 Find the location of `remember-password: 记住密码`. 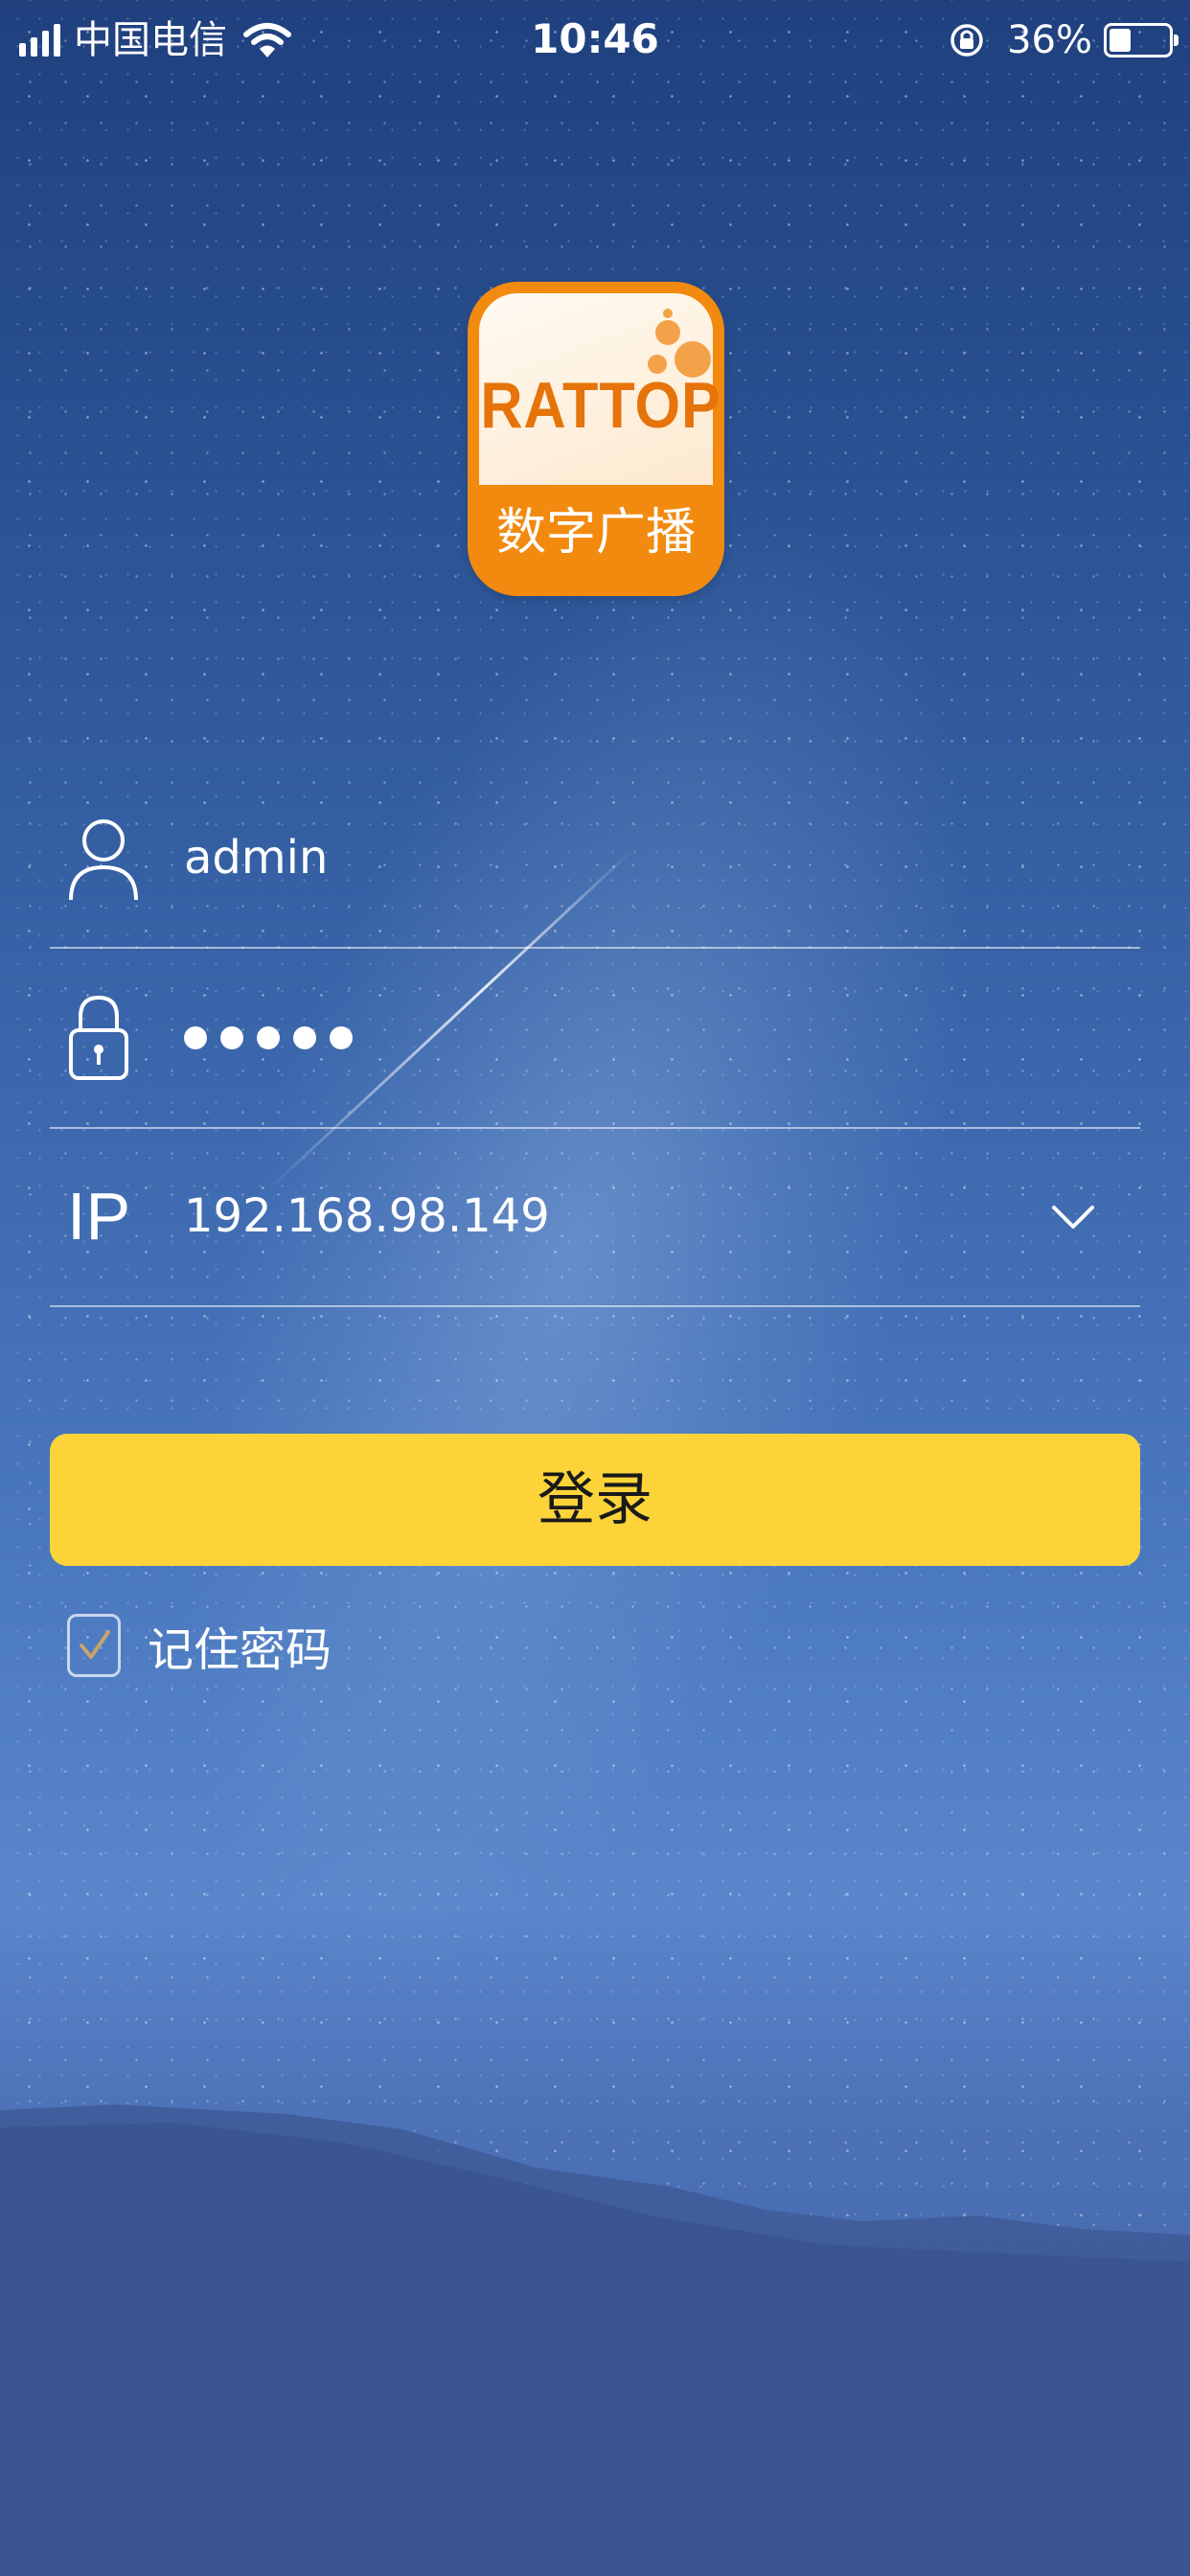

remember-password: 记住密码 is located at coordinates (199, 1645).